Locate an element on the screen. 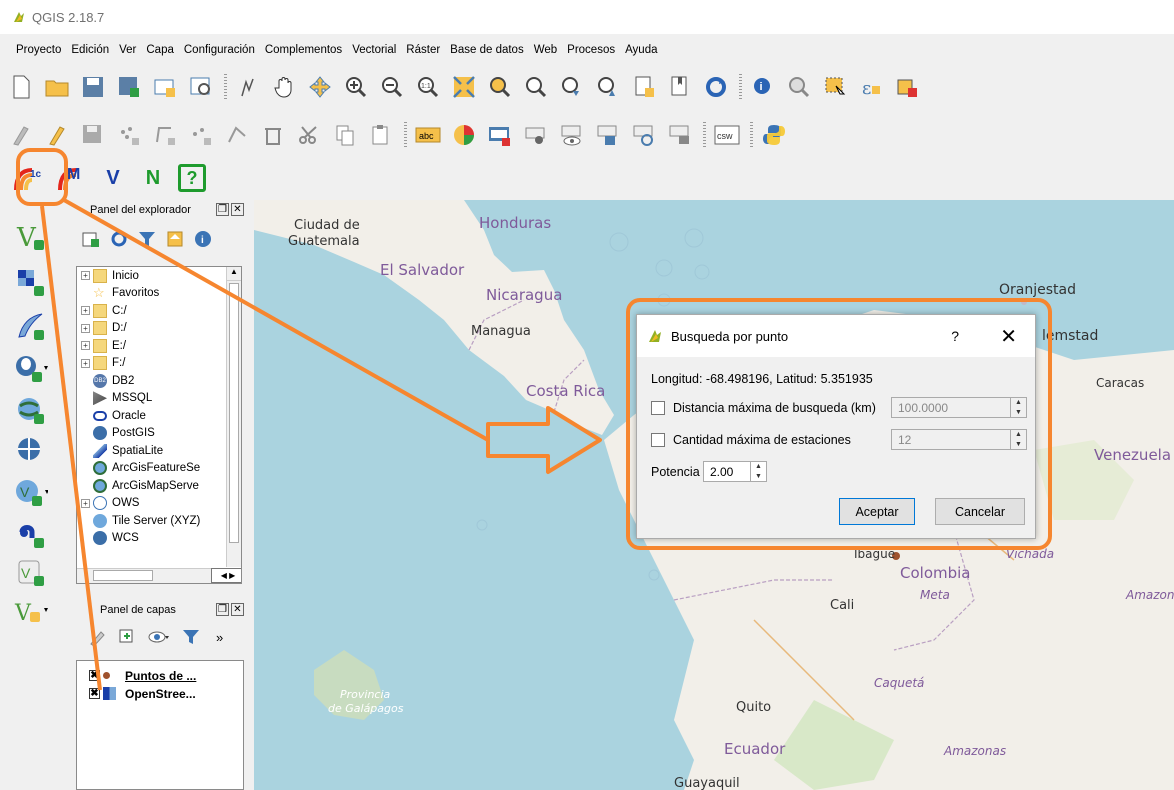 The height and width of the screenshot is (790, 1174). max-stations-label: Cantidad máxima de estaciones is located at coordinates (762, 440).